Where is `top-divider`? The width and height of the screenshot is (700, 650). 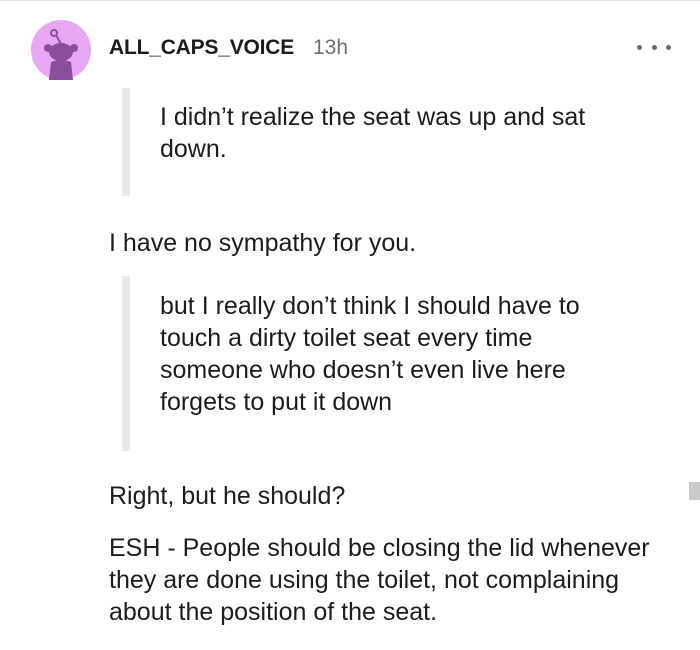
top-divider is located at coordinates (350, 0).